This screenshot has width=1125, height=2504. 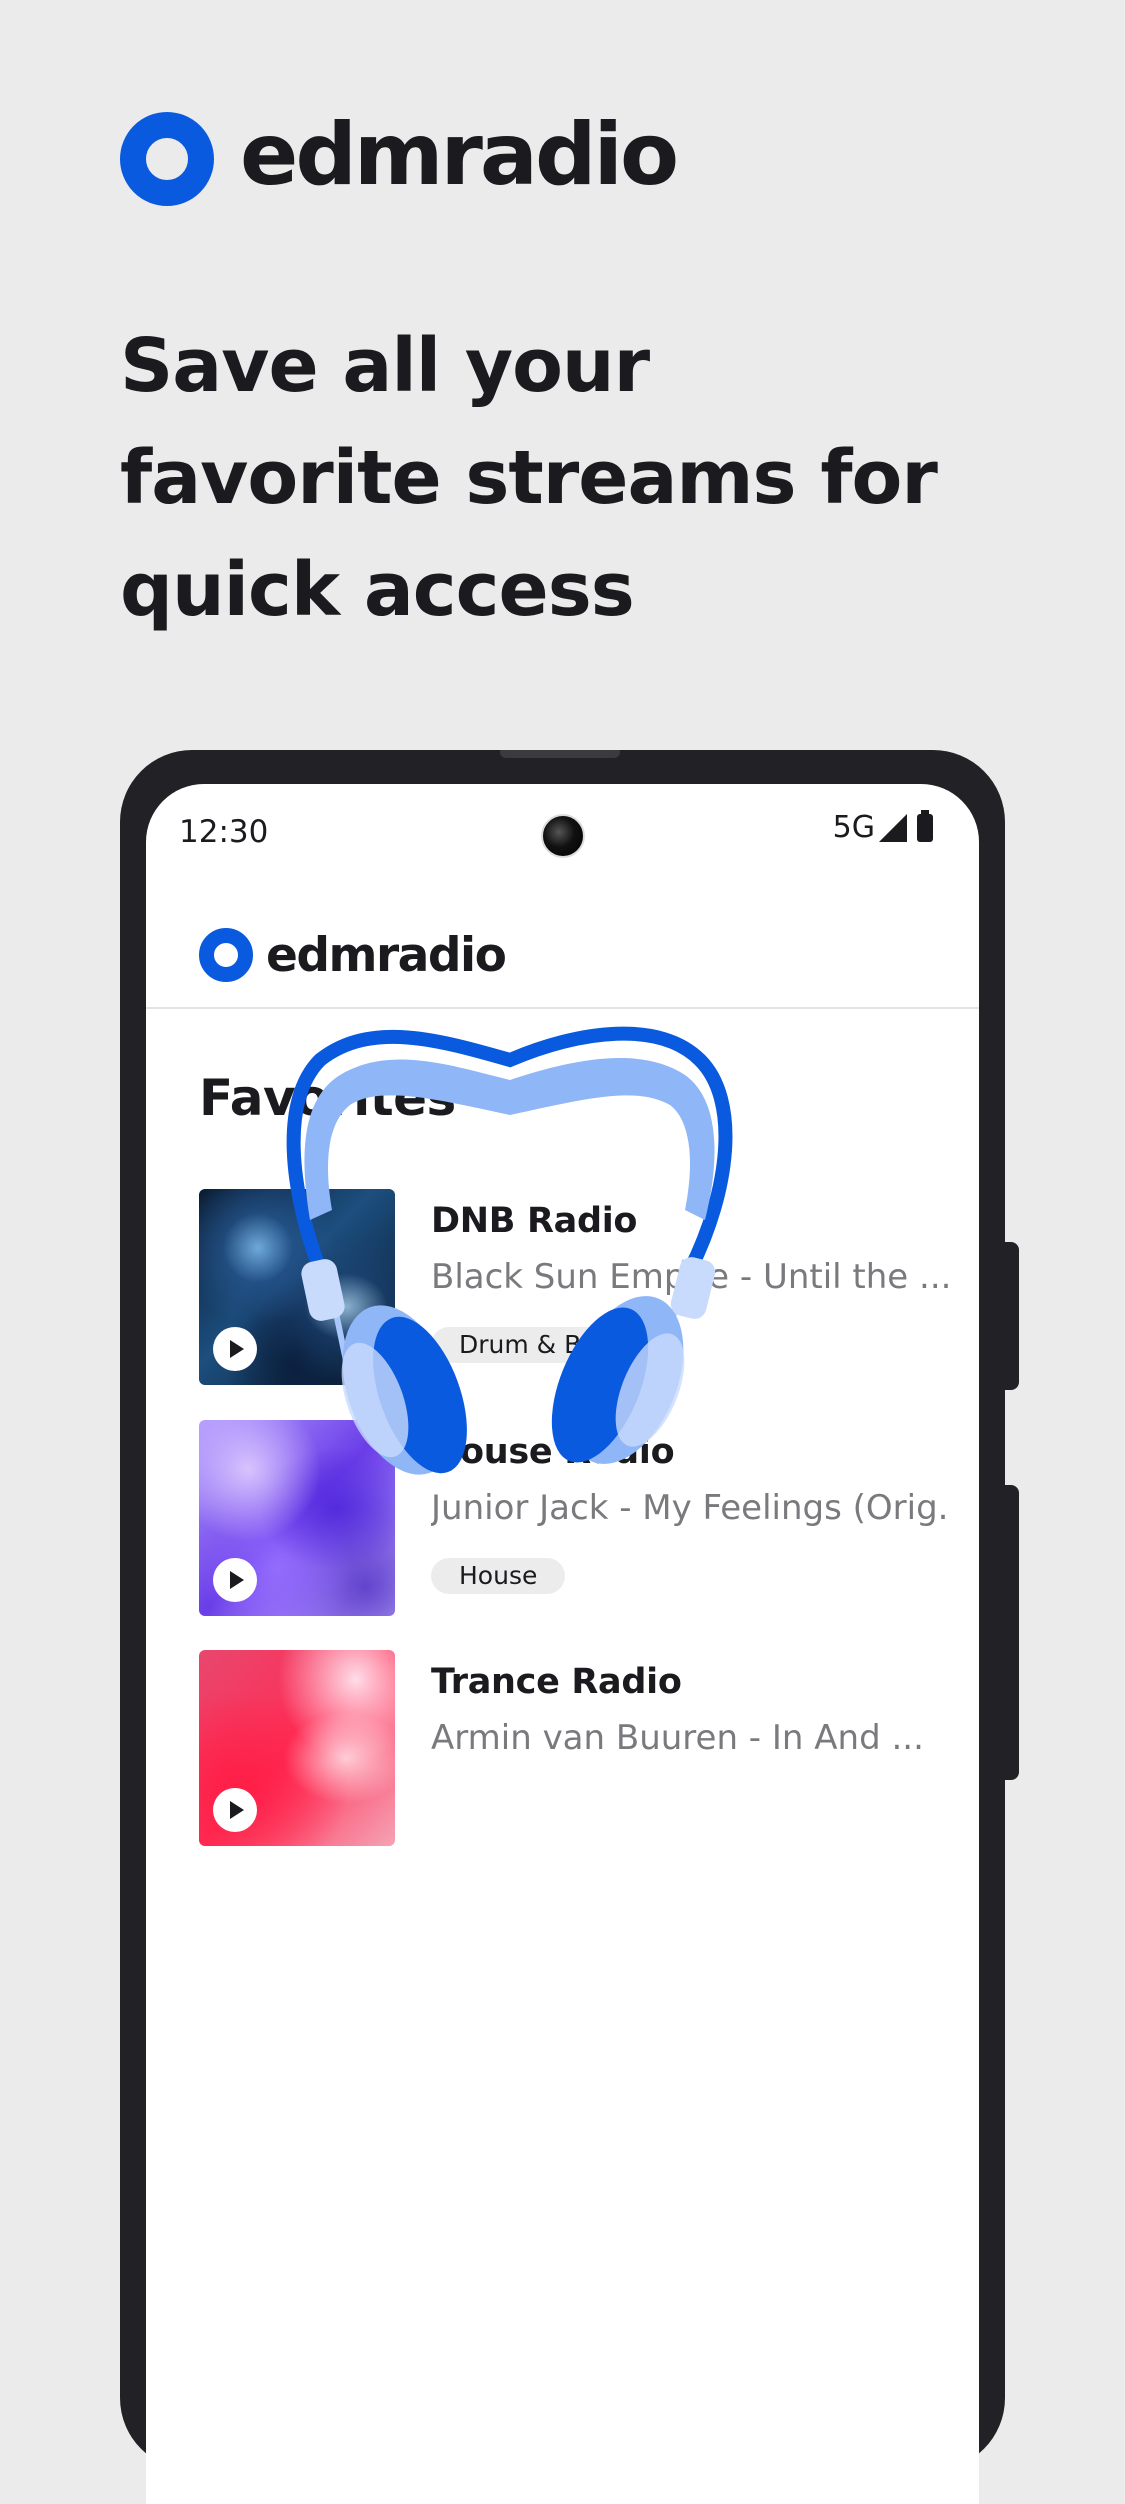 I want to click on app-logo-icon, so click(x=226, y=955).